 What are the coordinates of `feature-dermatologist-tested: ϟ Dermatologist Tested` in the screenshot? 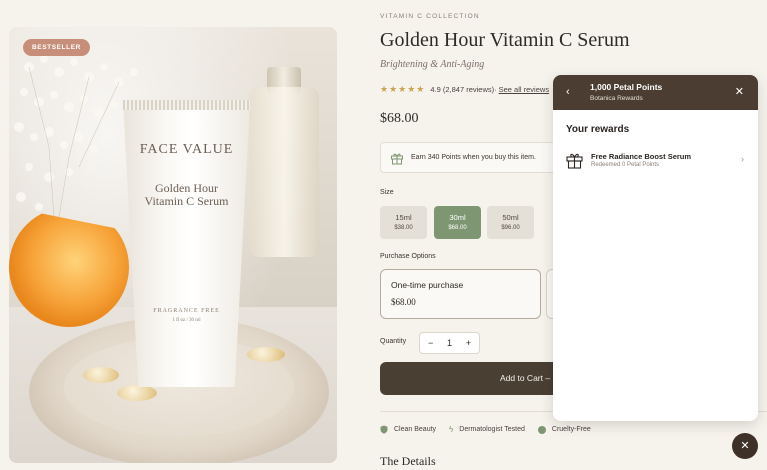 It's located at (487, 429).